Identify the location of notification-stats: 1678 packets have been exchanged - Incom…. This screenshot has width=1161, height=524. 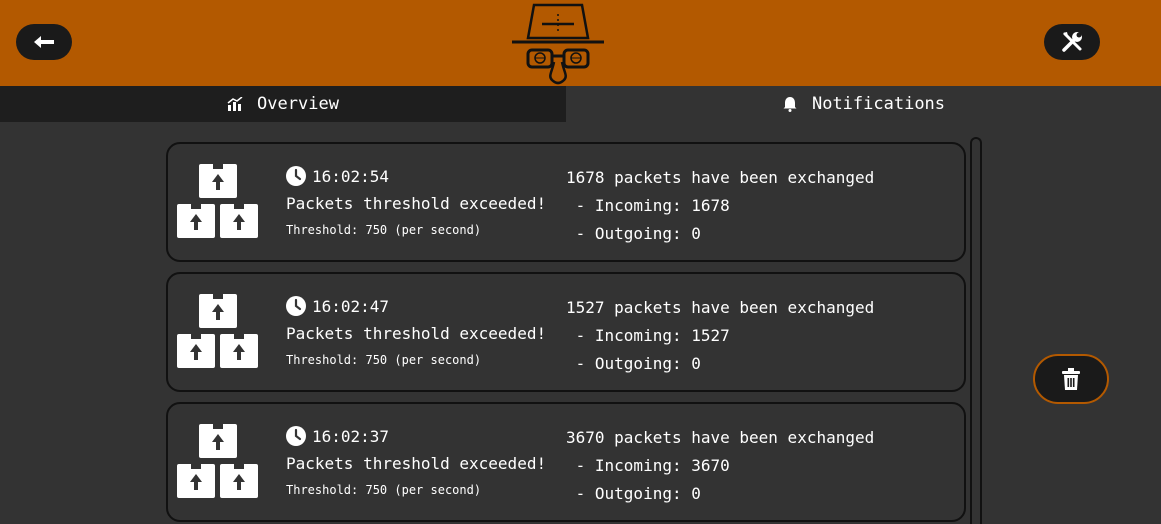
(720, 206).